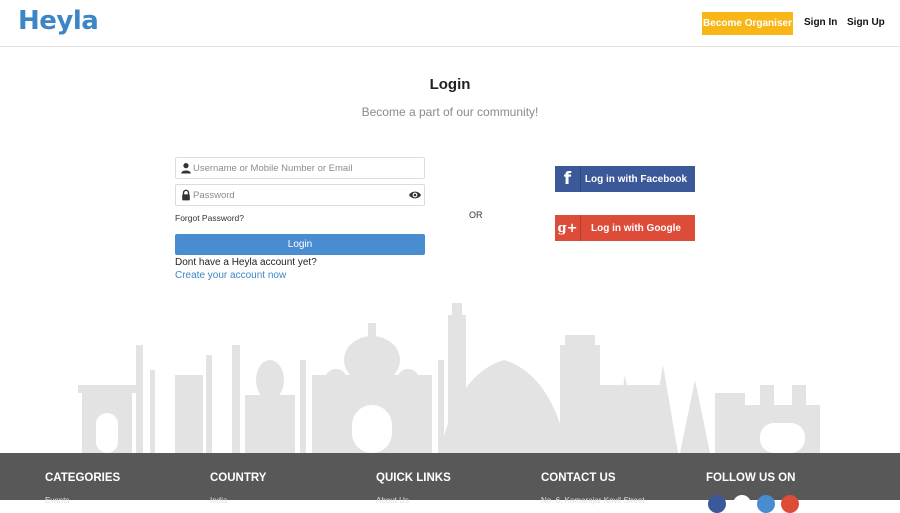  Describe the element at coordinates (568, 179) in the screenshot. I see `facebook-icon: f` at that location.